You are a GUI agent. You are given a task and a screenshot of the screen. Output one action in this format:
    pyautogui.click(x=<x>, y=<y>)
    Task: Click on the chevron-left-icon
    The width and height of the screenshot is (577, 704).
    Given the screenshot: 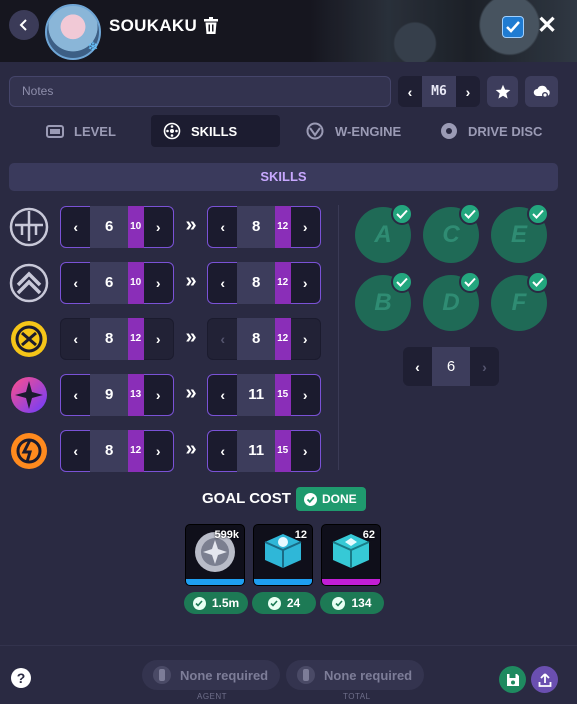 What is the action you would take?
    pyautogui.click(x=23, y=25)
    